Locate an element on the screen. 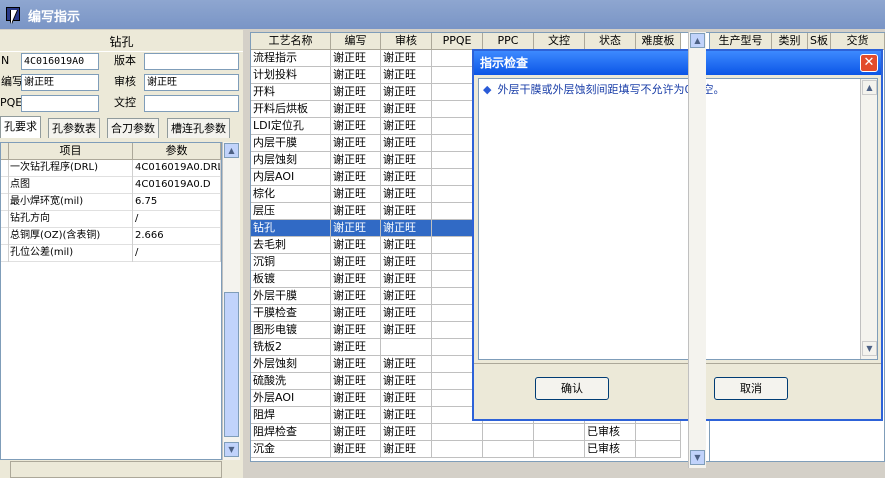 The height and width of the screenshot is (478, 885). column-header-param: 参数 is located at coordinates (177, 151).